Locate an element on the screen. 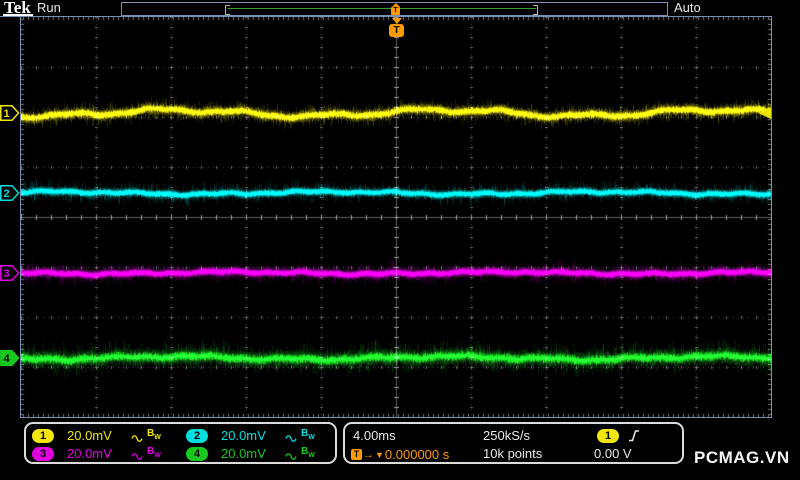 The image size is (800, 480). trigger-position-bar-icon: T is located at coordinates (395, 9).